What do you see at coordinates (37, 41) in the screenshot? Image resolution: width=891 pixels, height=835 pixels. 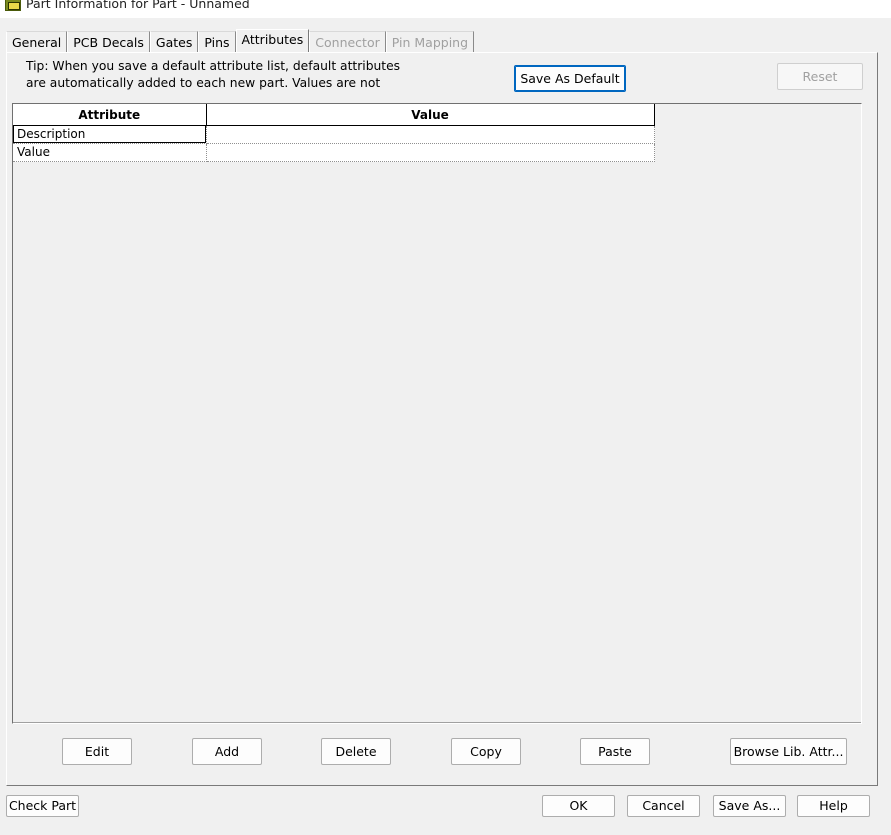 I see `tab-general: General` at bounding box center [37, 41].